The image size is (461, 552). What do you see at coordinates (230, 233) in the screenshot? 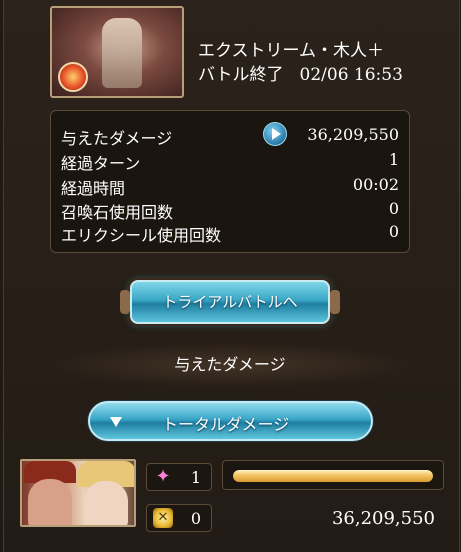
I see `stat-row-elixirs: エリクシール使用回数 0` at bounding box center [230, 233].